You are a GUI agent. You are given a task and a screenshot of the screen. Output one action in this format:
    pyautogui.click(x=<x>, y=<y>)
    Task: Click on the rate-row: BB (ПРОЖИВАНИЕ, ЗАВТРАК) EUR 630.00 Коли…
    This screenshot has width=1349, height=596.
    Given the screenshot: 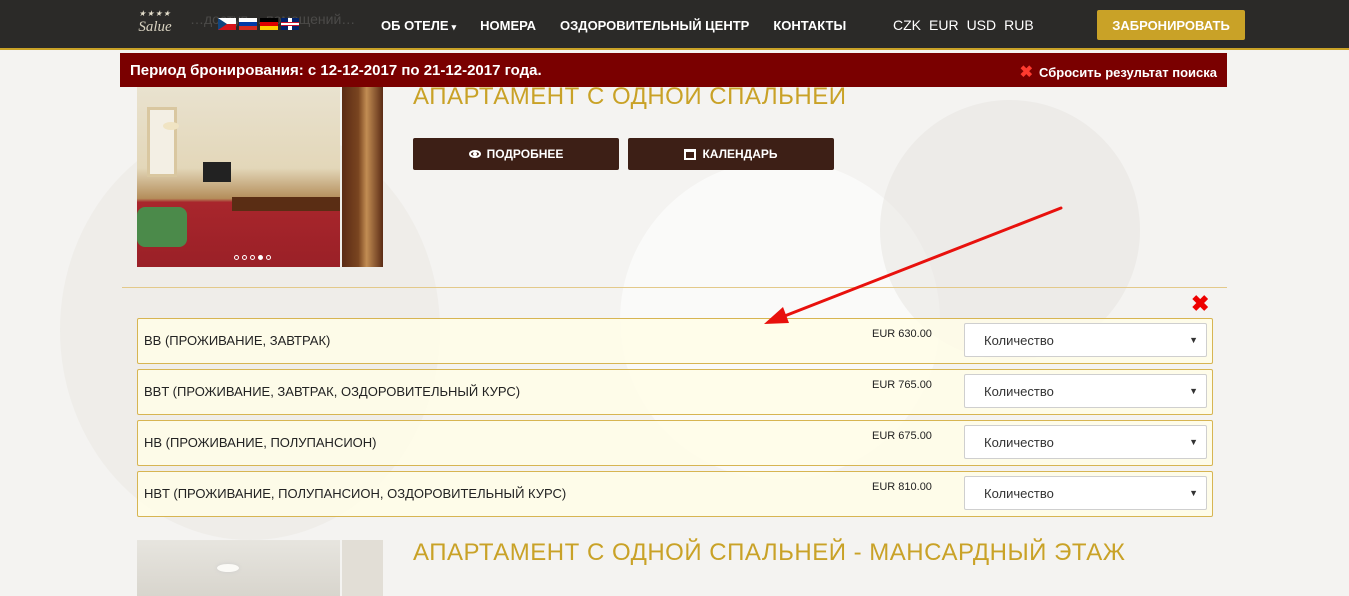 What is the action you would take?
    pyautogui.click(x=675, y=341)
    